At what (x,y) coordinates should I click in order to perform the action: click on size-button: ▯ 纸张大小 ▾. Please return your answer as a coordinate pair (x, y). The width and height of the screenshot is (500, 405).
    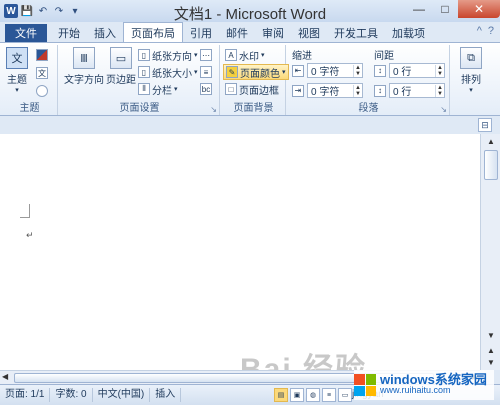
    Looking at the image, I should click on (168, 72).